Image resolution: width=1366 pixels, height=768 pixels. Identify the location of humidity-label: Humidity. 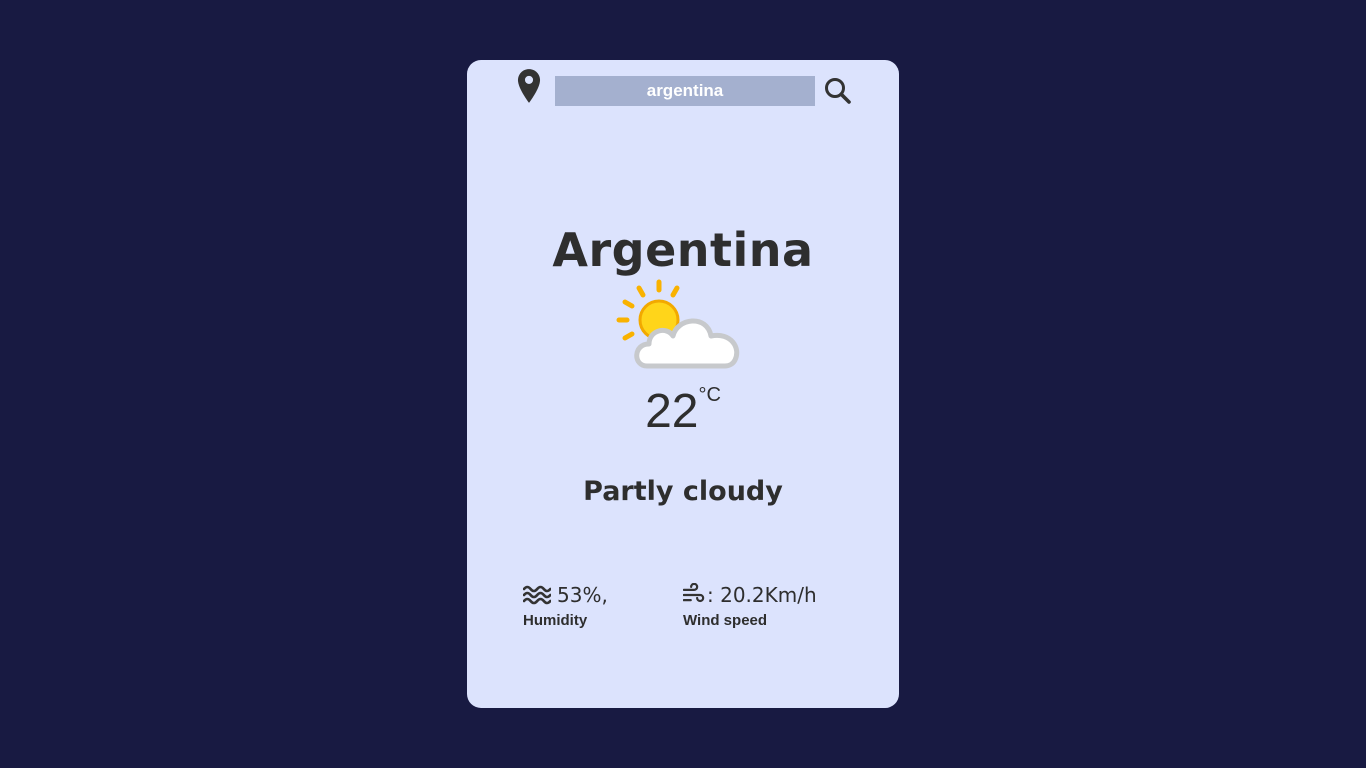
(555, 620).